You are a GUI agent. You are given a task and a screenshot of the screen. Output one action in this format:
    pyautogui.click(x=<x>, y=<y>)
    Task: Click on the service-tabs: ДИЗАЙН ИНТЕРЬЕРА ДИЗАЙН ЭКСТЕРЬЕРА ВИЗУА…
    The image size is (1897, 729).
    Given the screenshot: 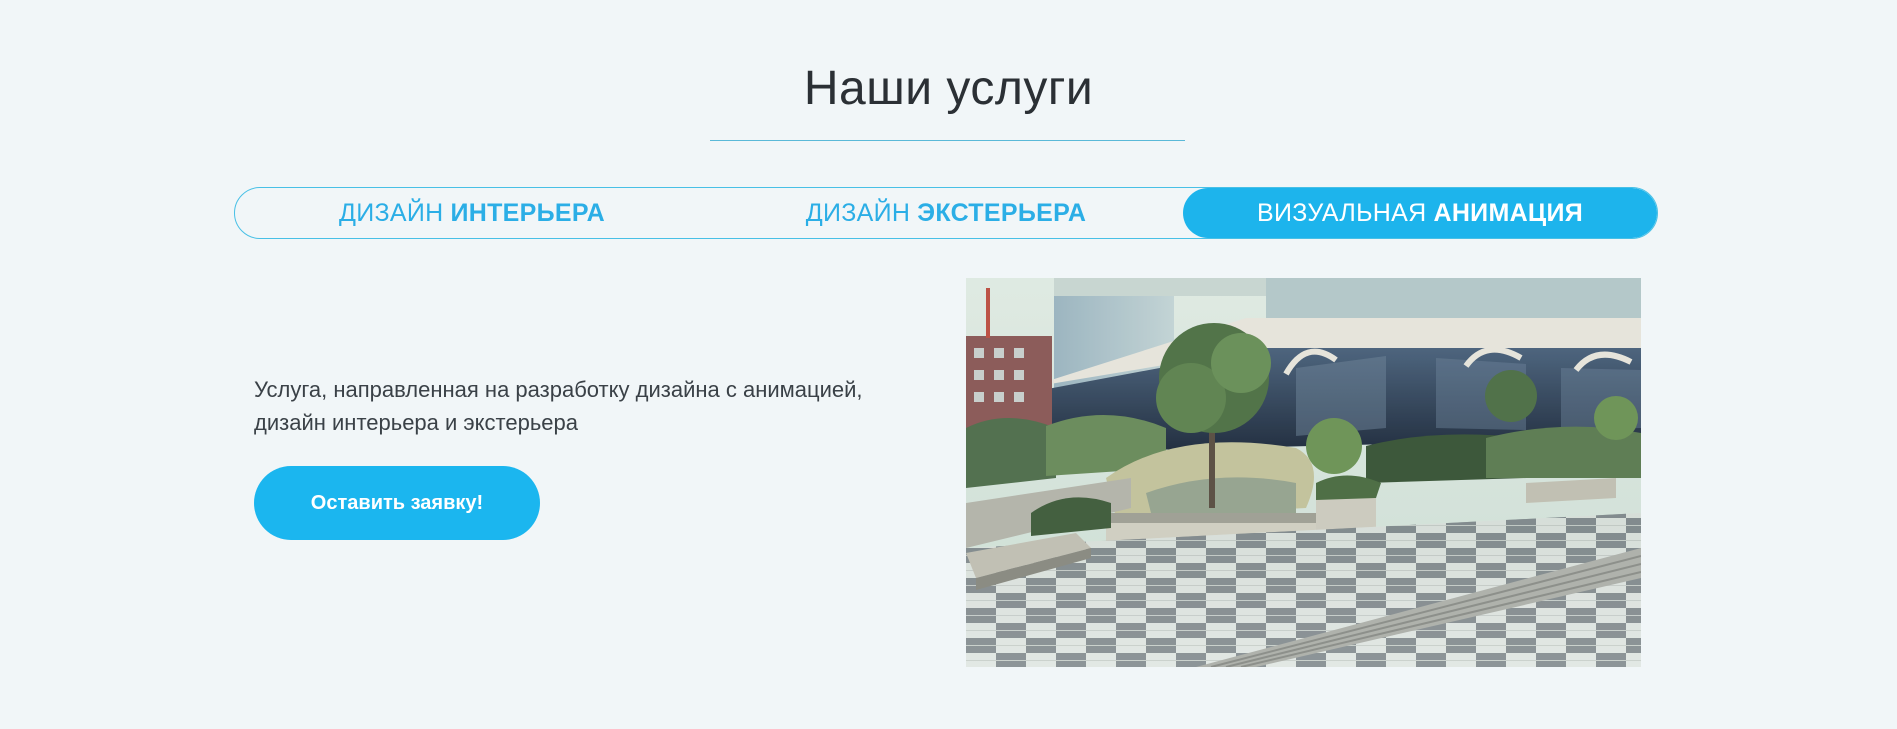 What is the action you would take?
    pyautogui.click(x=946, y=213)
    